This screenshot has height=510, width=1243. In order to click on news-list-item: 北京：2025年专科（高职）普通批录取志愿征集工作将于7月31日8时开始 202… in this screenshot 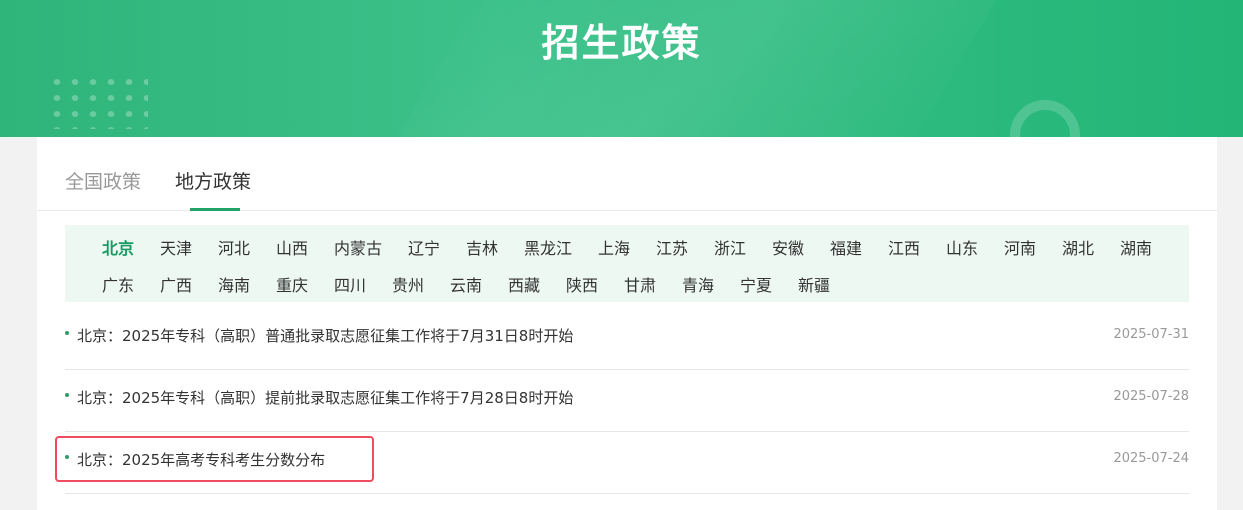, I will do `click(627, 338)`.